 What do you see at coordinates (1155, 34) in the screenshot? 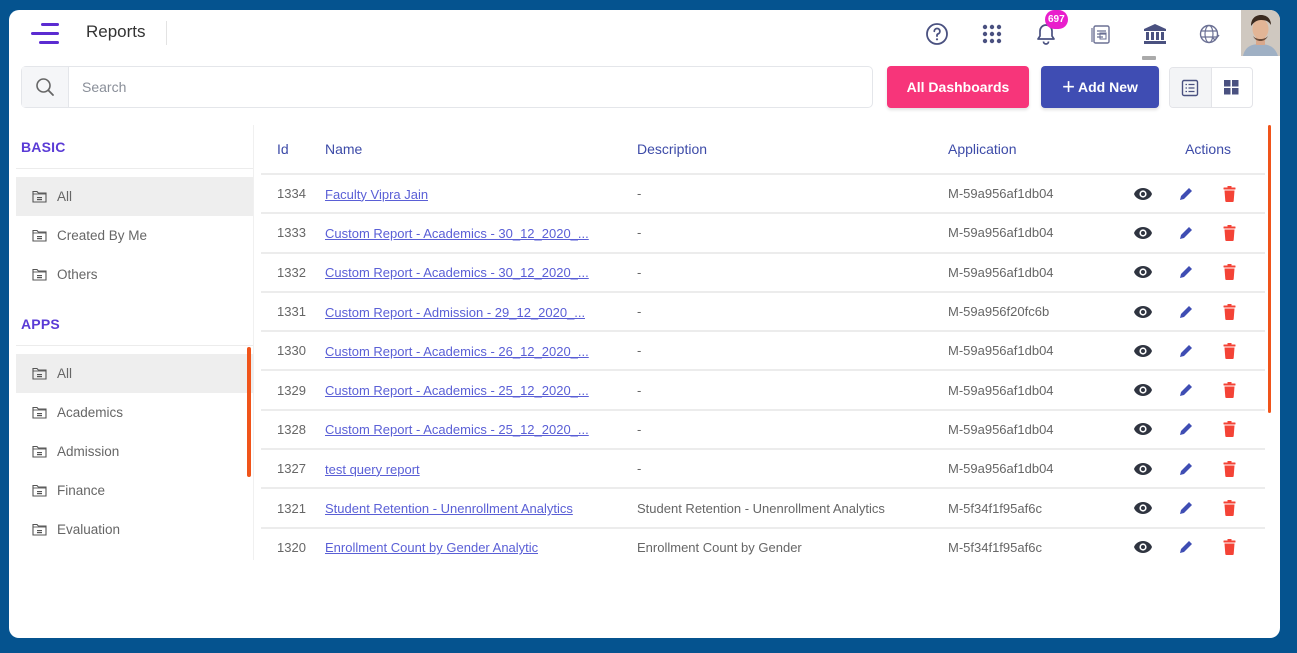
I see `institution-button` at bounding box center [1155, 34].